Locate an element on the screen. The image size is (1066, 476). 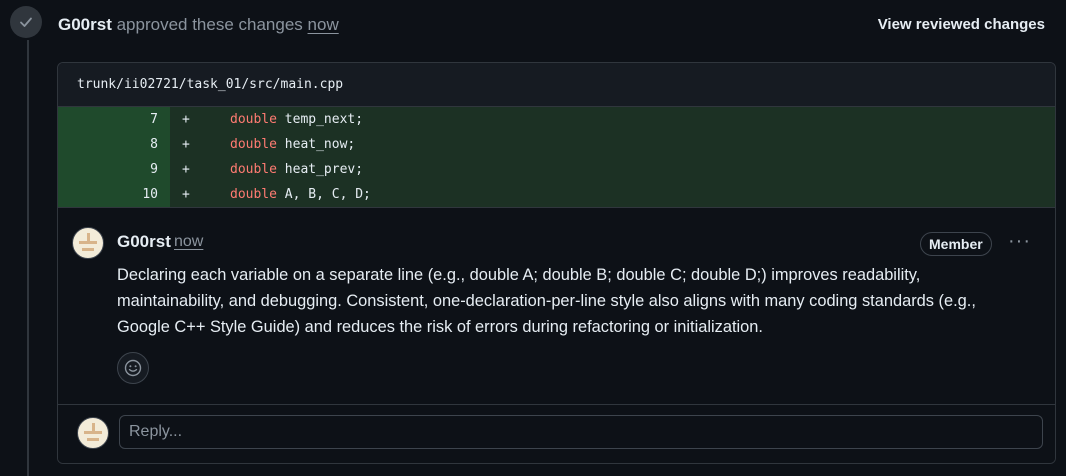
diff-line: 8 + double heat_now; is located at coordinates (556, 144).